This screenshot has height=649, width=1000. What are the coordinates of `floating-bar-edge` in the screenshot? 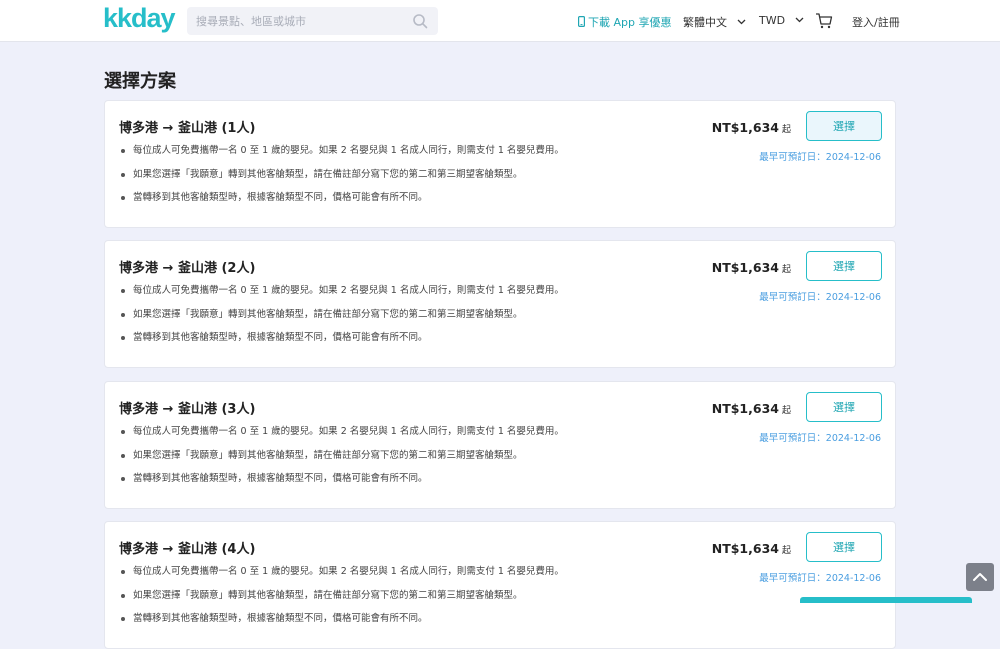 It's located at (886, 600).